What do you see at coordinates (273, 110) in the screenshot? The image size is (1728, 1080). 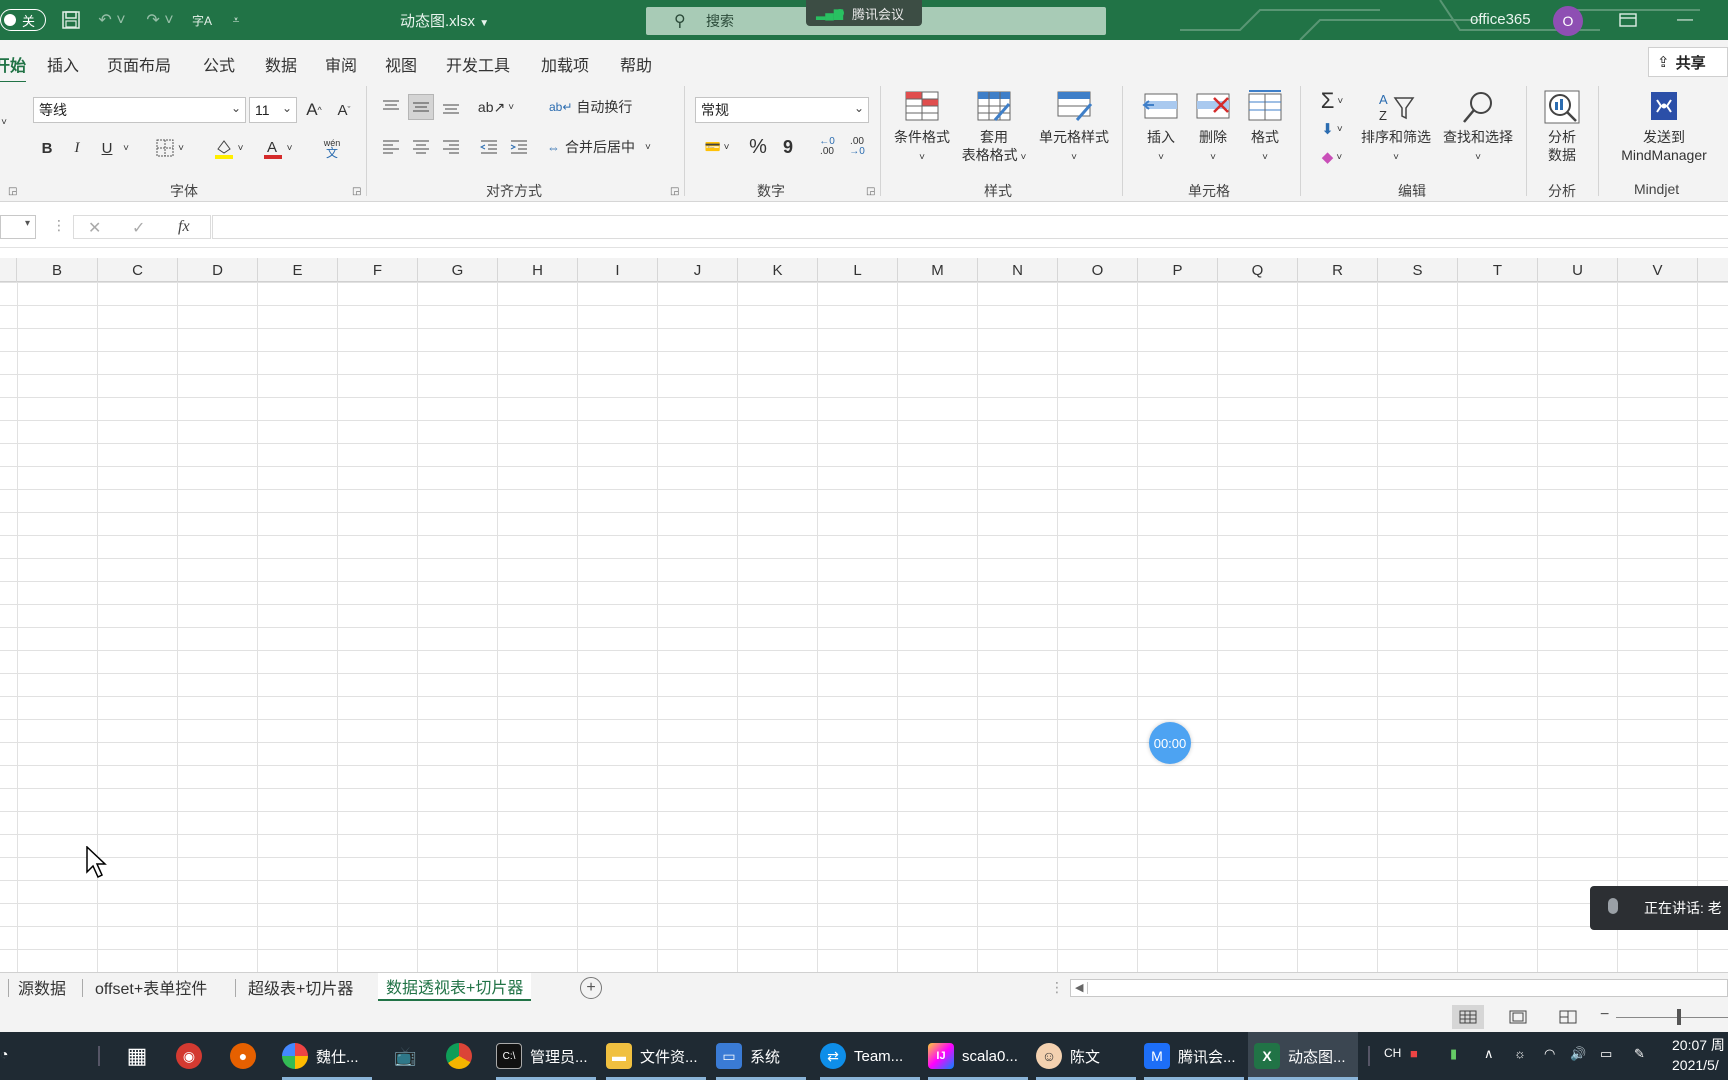 I see `font-size-select: 11 ⌄` at bounding box center [273, 110].